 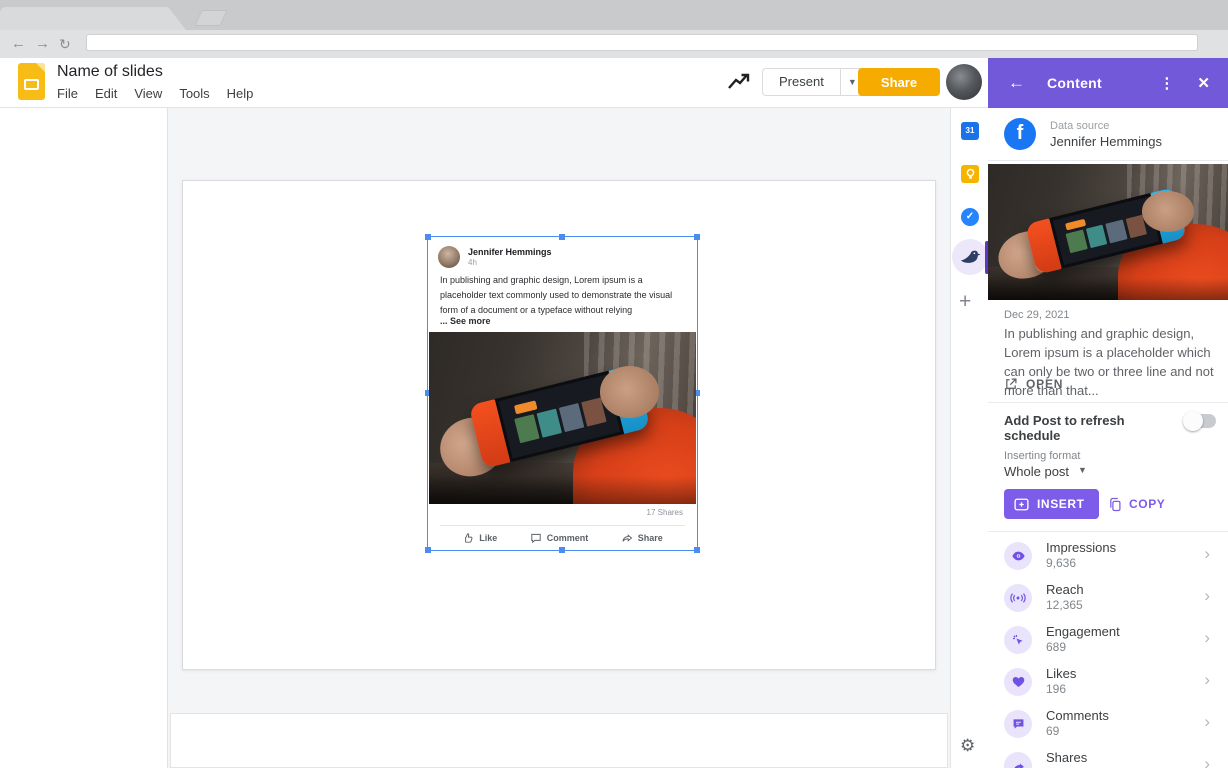 What do you see at coordinates (1051, 504) in the screenshot?
I see `insert-button: INSERT` at bounding box center [1051, 504].